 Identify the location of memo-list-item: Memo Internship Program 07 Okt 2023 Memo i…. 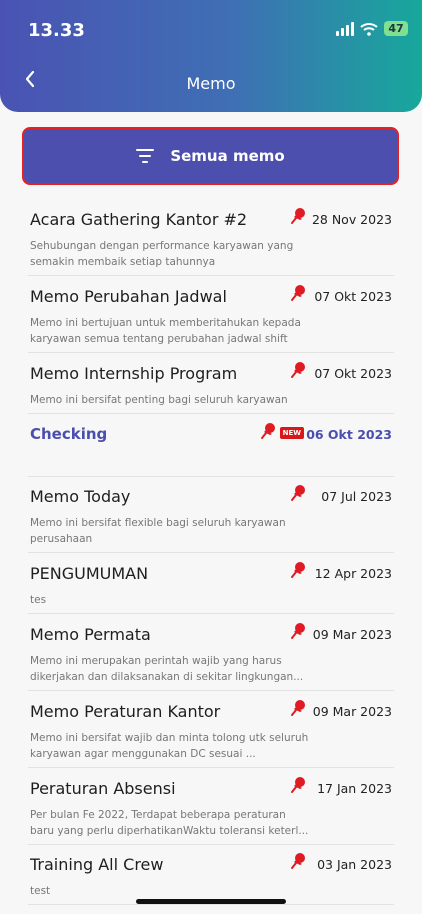
(211, 388).